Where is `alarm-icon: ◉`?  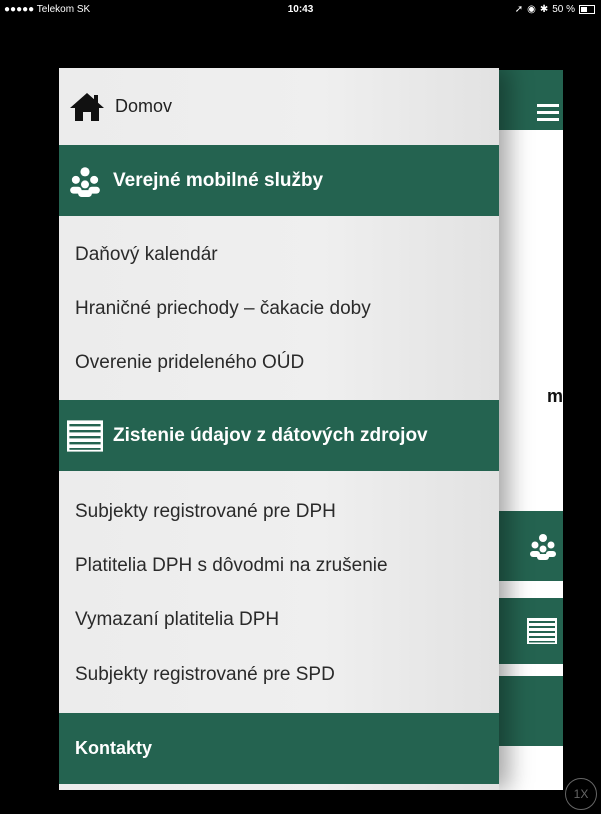 alarm-icon: ◉ is located at coordinates (531, 9).